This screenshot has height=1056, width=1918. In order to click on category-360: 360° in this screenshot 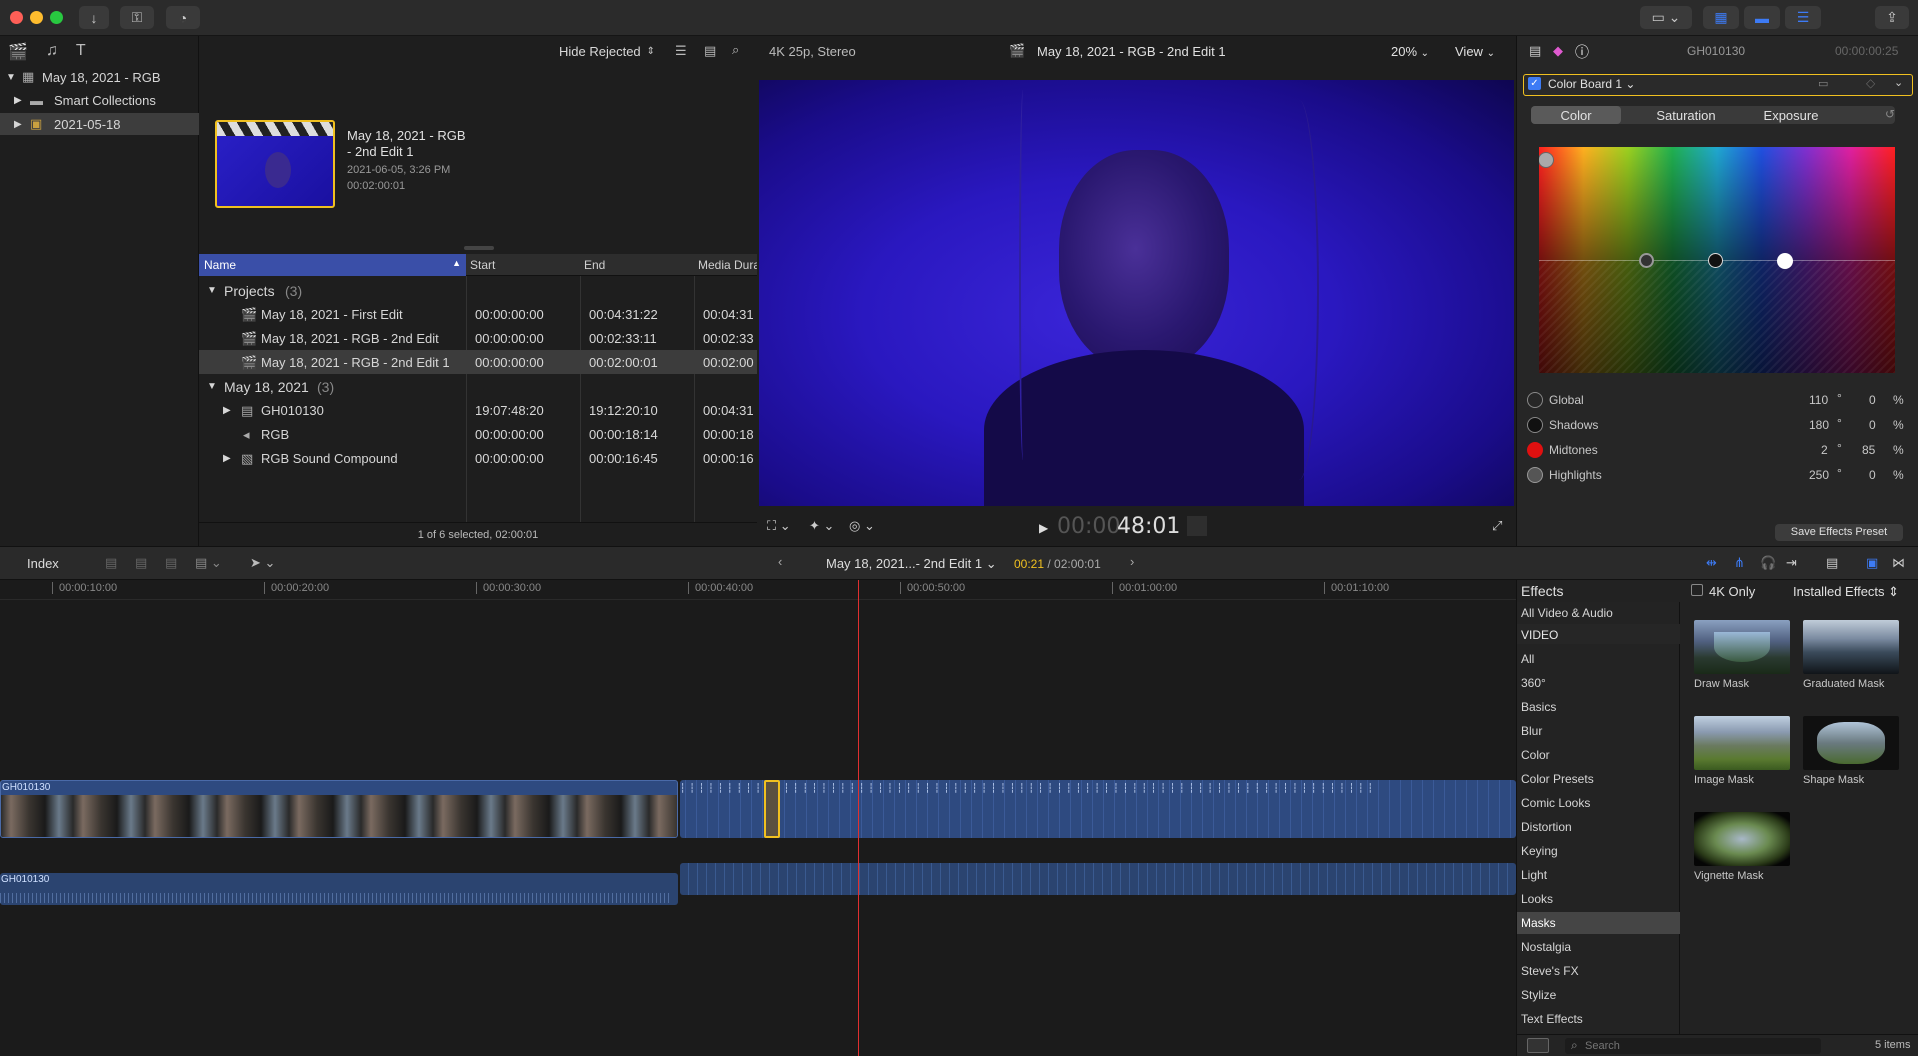, I will do `click(1533, 683)`.